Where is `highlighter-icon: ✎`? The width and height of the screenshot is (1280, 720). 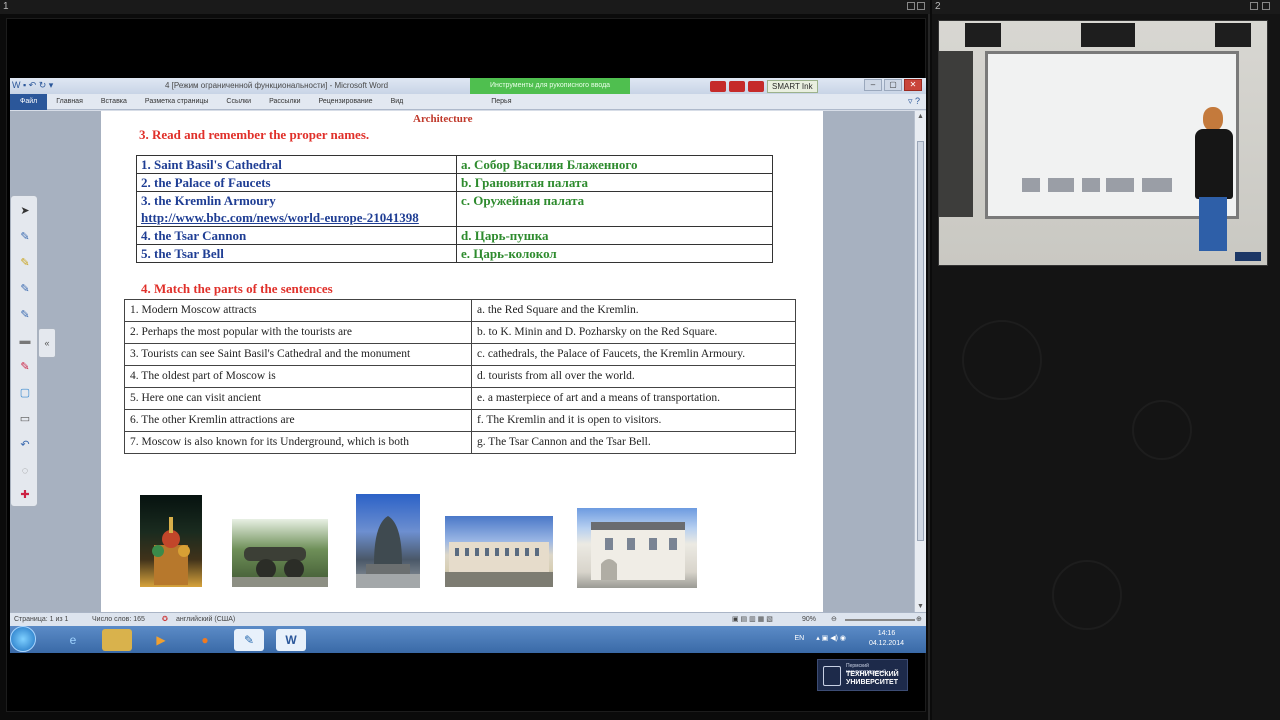 highlighter-icon: ✎ is located at coordinates (25, 263).